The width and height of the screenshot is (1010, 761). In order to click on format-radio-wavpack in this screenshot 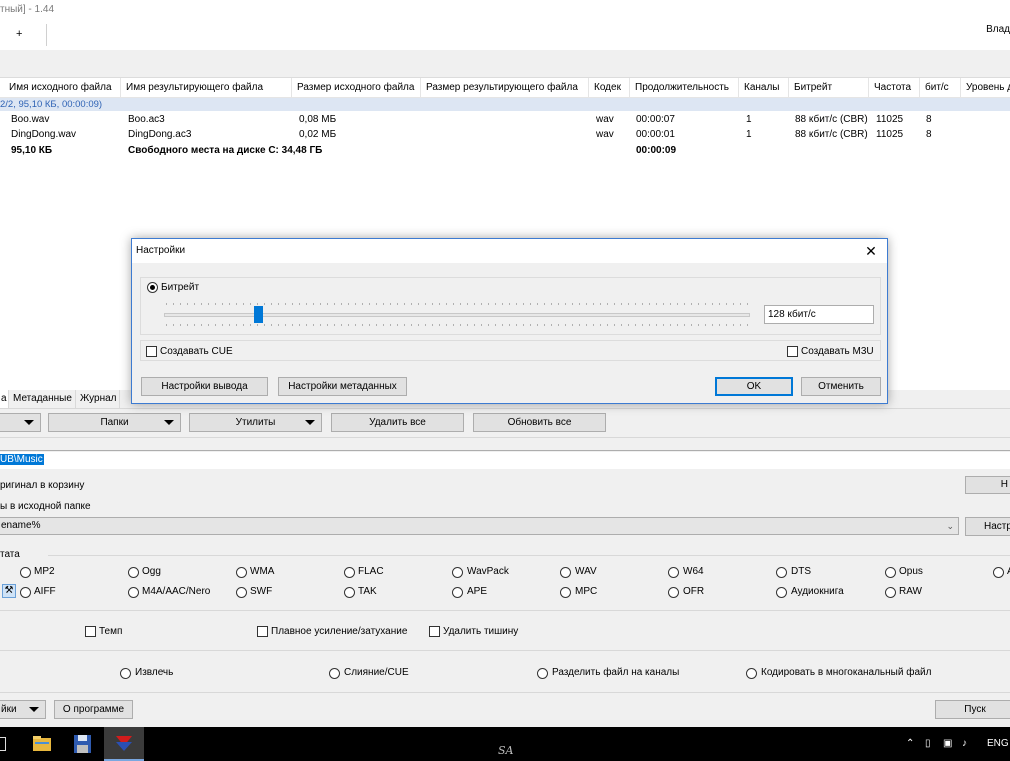, I will do `click(457, 572)`.